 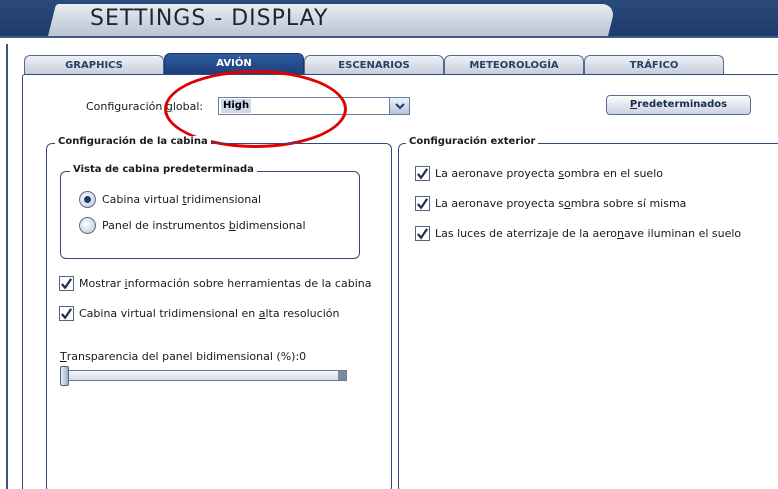 What do you see at coordinates (204, 225) in the screenshot?
I see `radio-label: Panel de instrumentos bidimensional` at bounding box center [204, 225].